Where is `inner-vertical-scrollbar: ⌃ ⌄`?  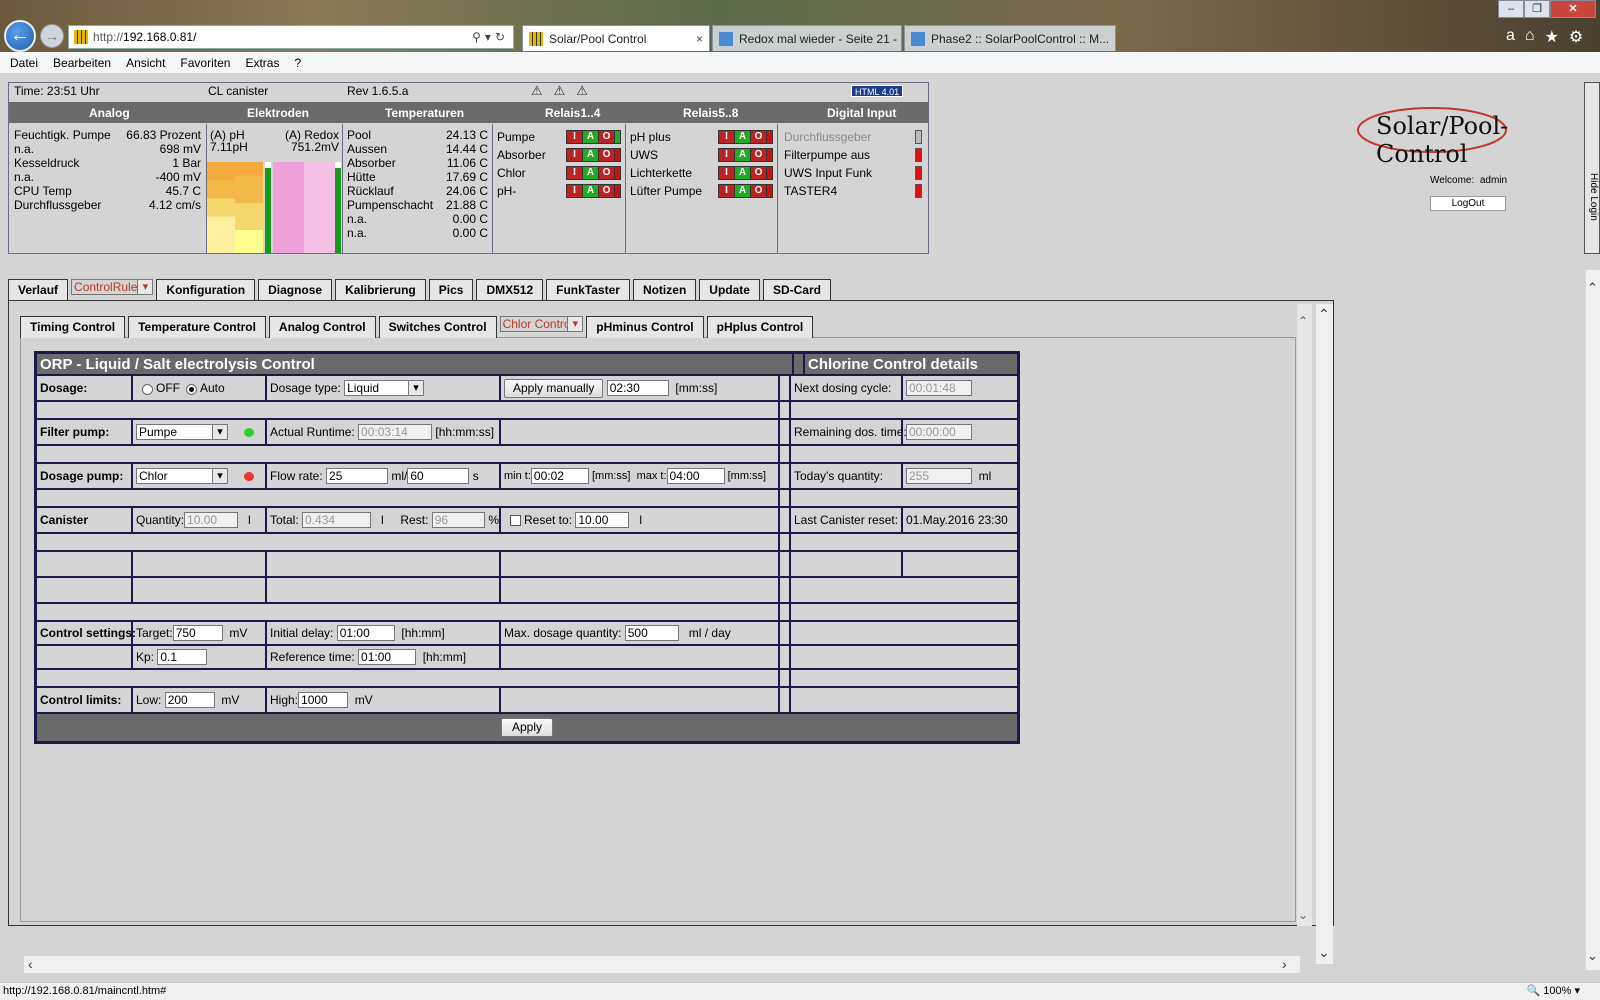
inner-vertical-scrollbar: ⌃ ⌄ is located at coordinates (1304, 615).